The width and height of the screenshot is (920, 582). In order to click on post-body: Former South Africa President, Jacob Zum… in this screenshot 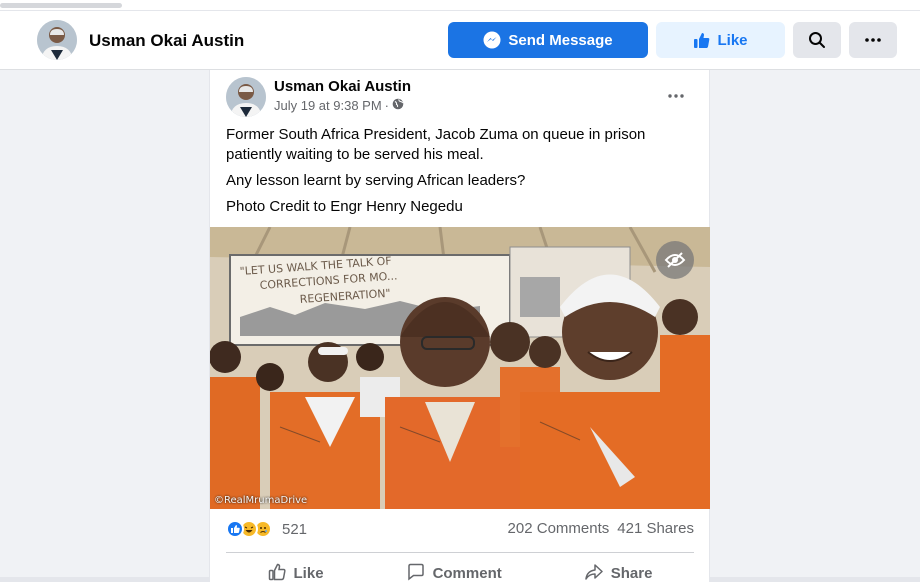, I will do `click(461, 174)`.